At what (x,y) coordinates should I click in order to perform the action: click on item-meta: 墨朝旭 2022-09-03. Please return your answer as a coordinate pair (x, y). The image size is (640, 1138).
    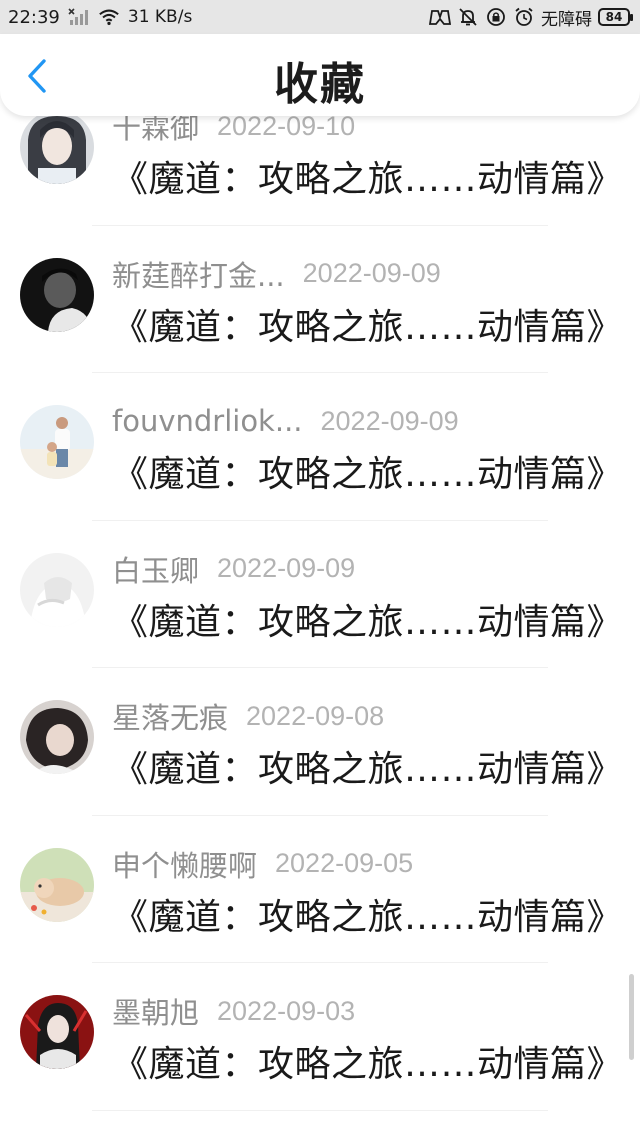
    Looking at the image, I should click on (233, 1011).